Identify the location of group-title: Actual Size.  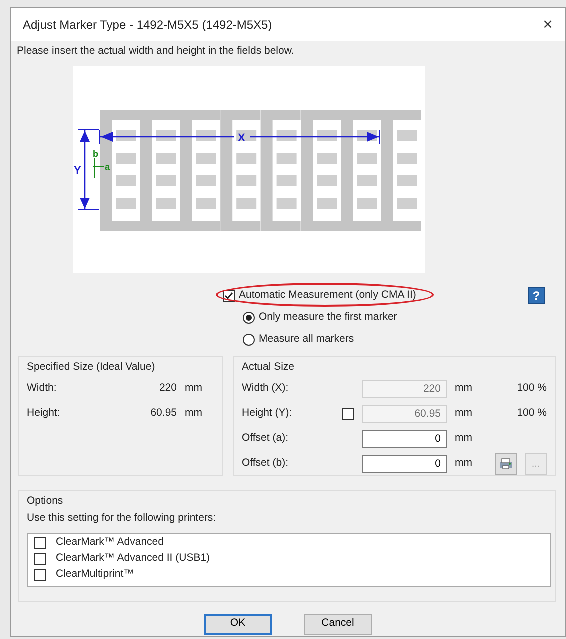
(268, 367).